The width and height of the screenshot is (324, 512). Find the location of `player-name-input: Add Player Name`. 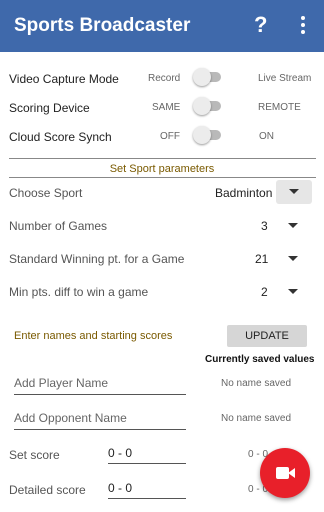

player-name-input: Add Player Name is located at coordinates (100, 385).